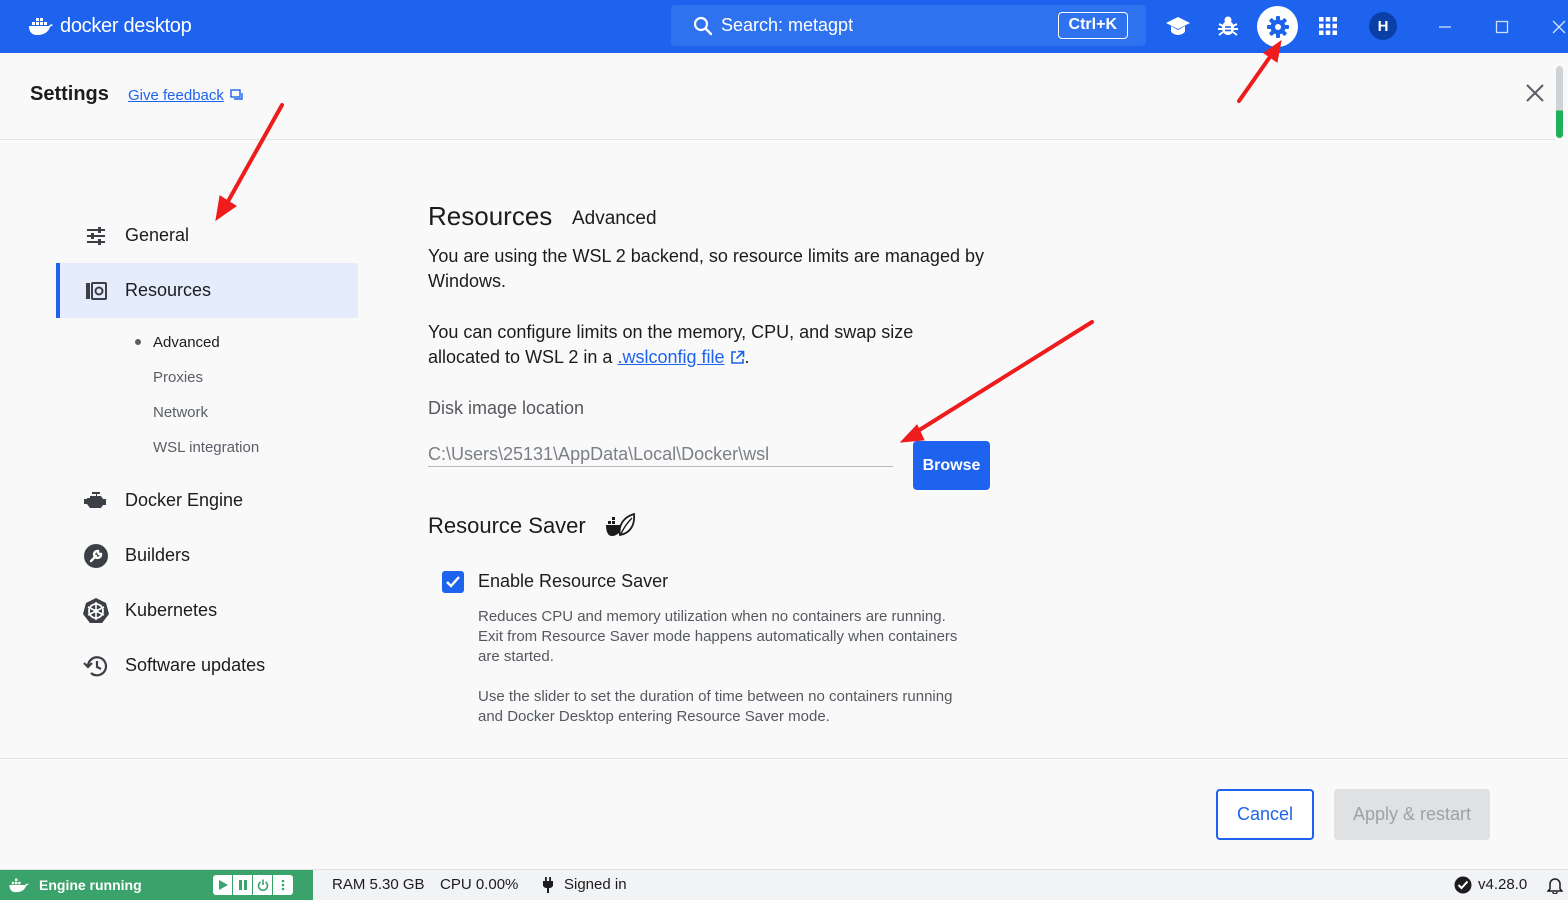 This screenshot has height=900, width=1568. Describe the element at coordinates (171, 610) in the screenshot. I see `sidebar-item-label: Kubernetes` at that location.